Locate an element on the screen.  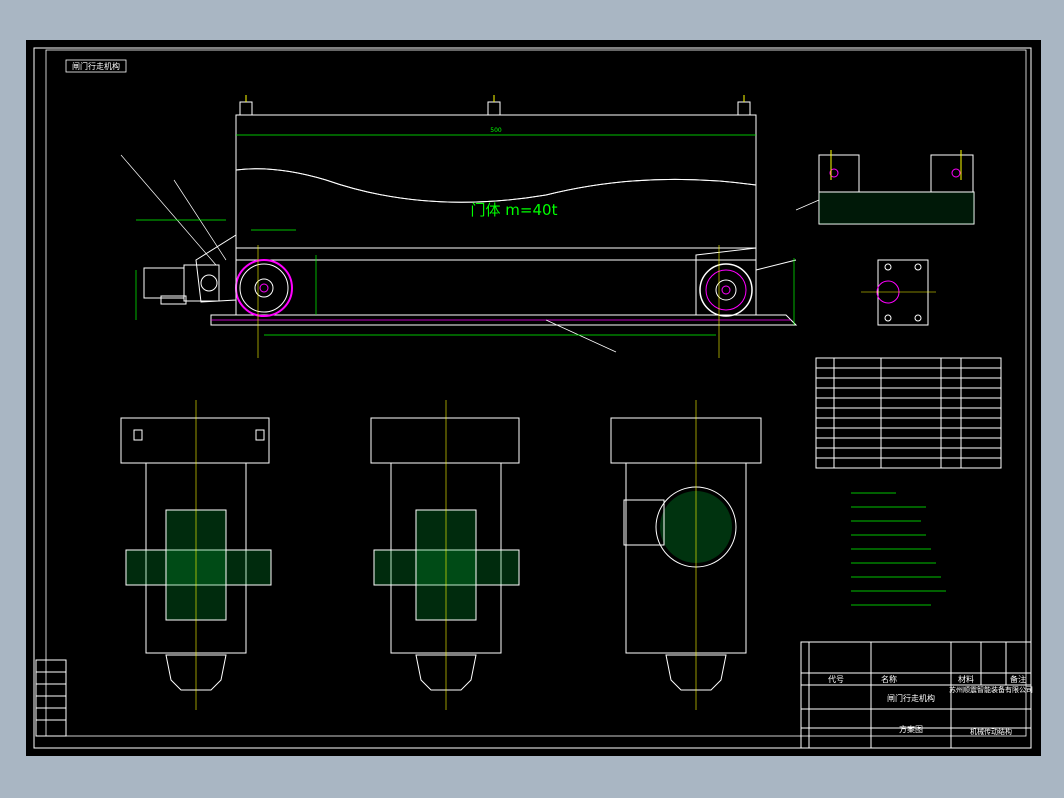
gate-mass-label: 门体 m=40t is located at coordinates (514, 210).